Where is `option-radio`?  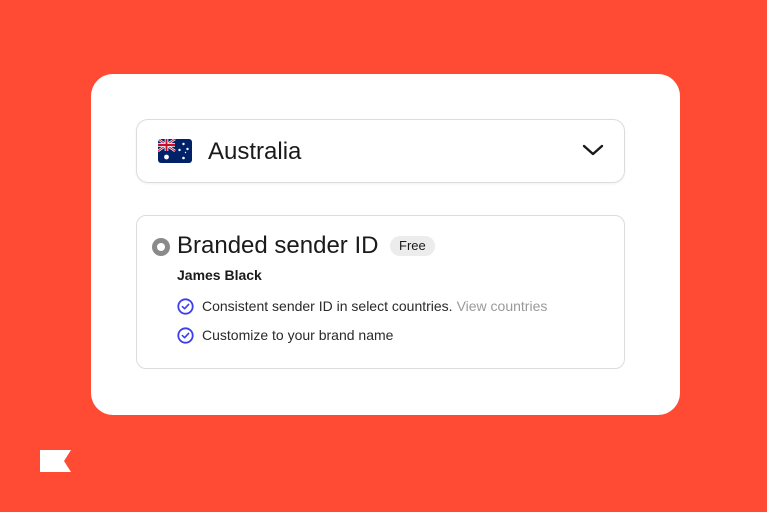 option-radio is located at coordinates (161, 247).